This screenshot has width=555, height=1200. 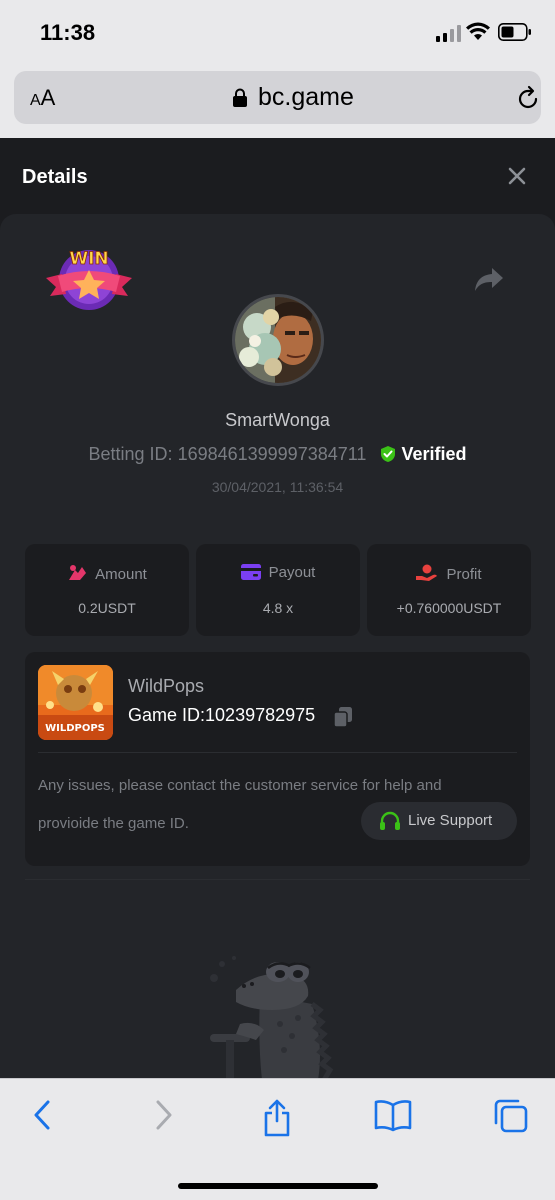 I want to click on profit-label: Profit, so click(x=464, y=574).